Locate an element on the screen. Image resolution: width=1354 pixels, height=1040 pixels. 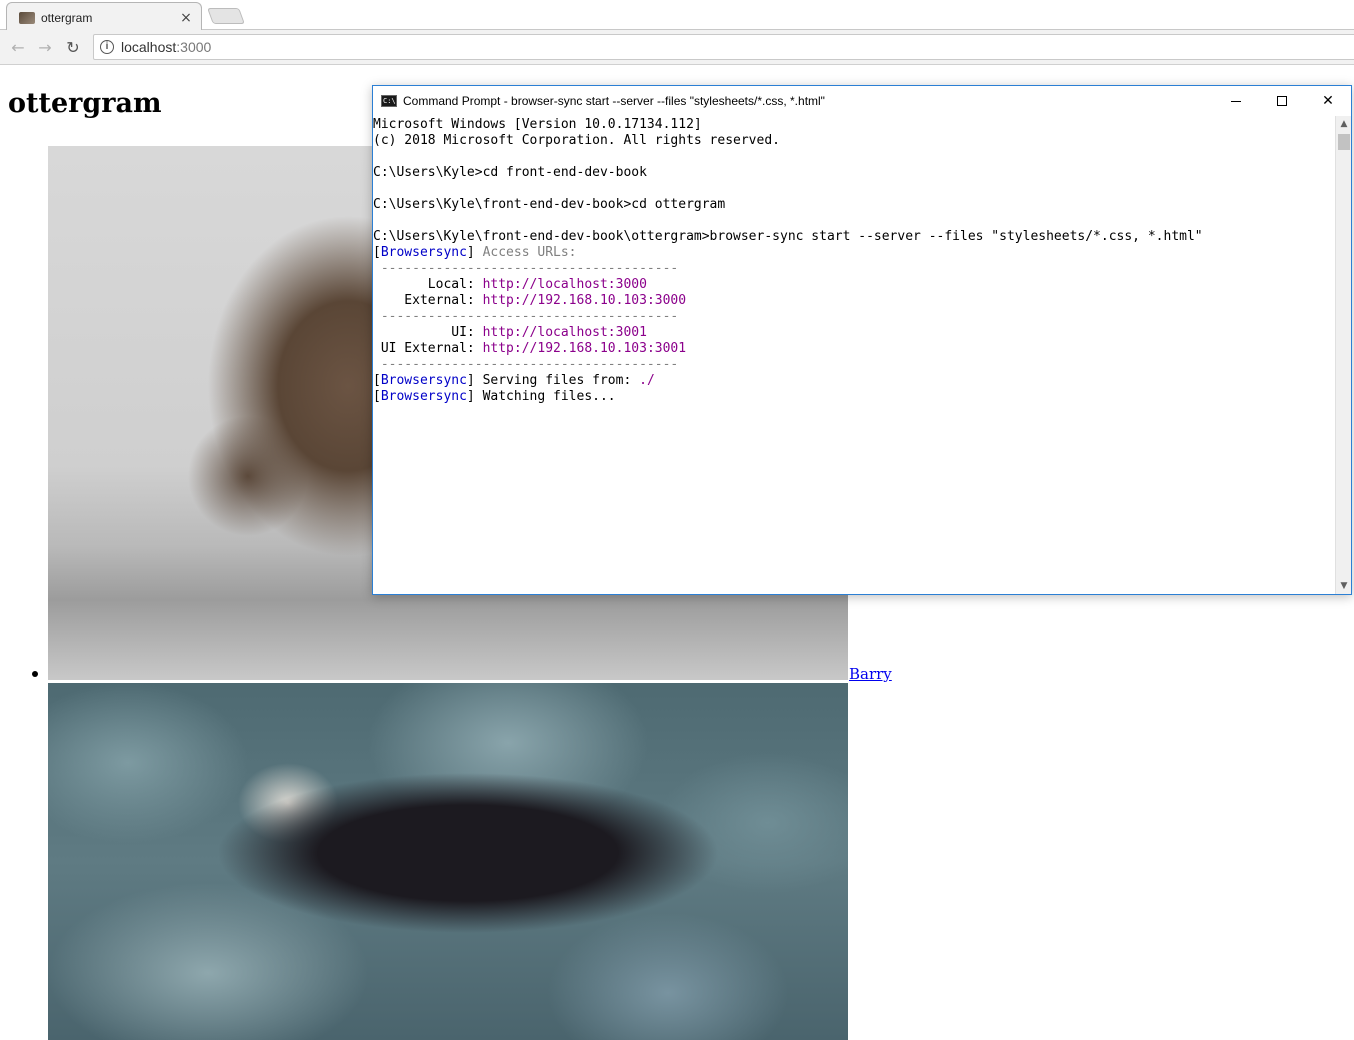
ui-external-label: UI External: is located at coordinates (428, 348).